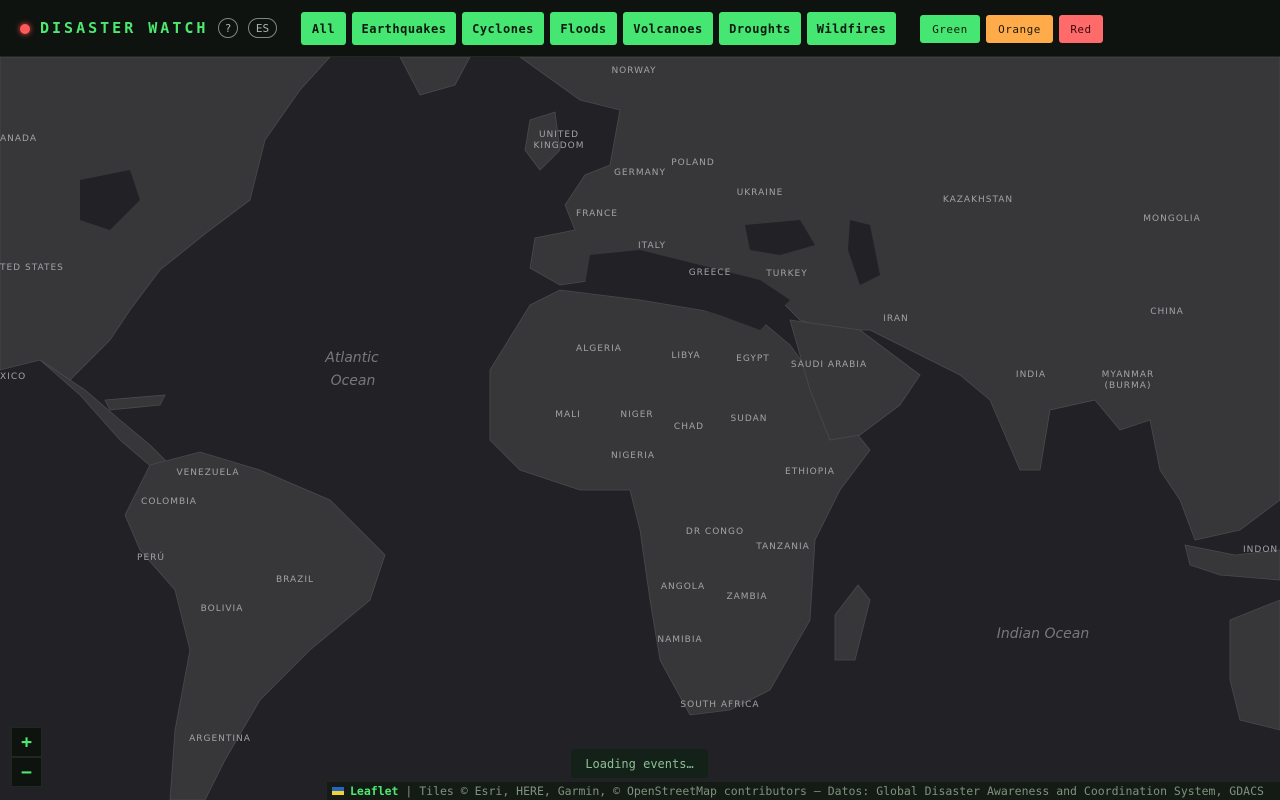 Image resolution: width=1280 pixels, height=800 pixels. I want to click on alert-orange-button: Orange, so click(1019, 29).